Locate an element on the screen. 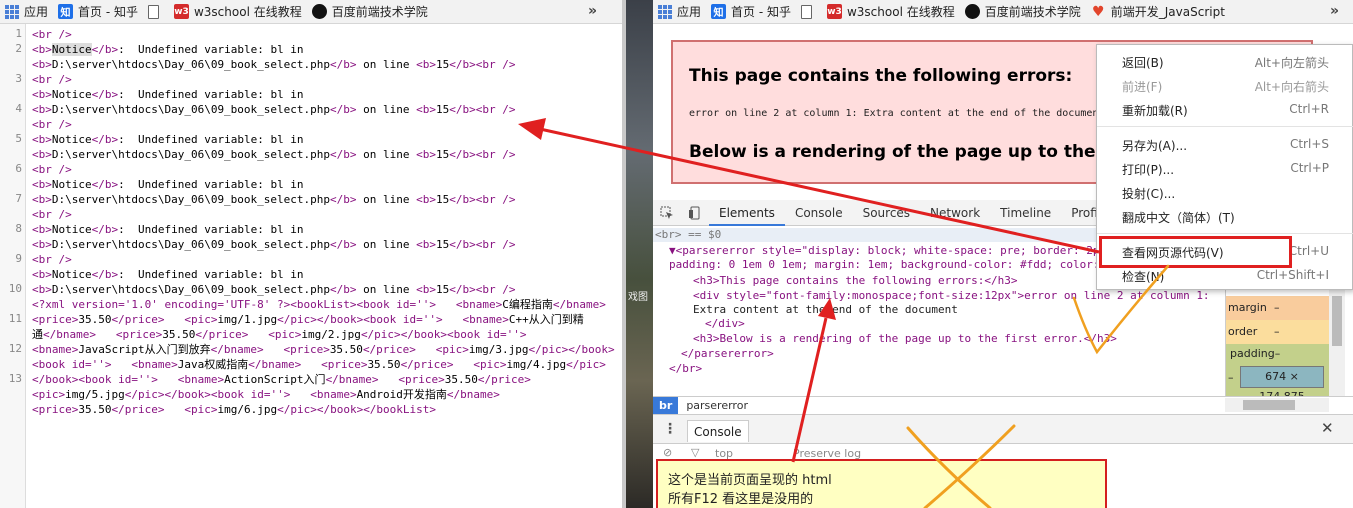 This screenshot has height=508, width=1353. tab-console: Console is located at coordinates (819, 213).